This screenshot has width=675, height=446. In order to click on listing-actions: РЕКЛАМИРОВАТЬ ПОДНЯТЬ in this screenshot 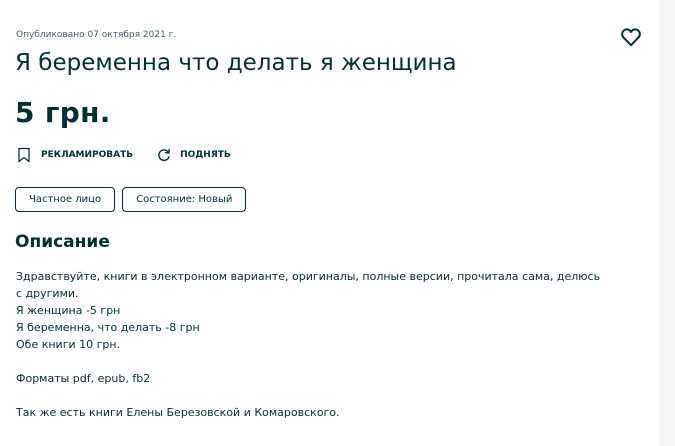, I will do `click(123, 155)`.